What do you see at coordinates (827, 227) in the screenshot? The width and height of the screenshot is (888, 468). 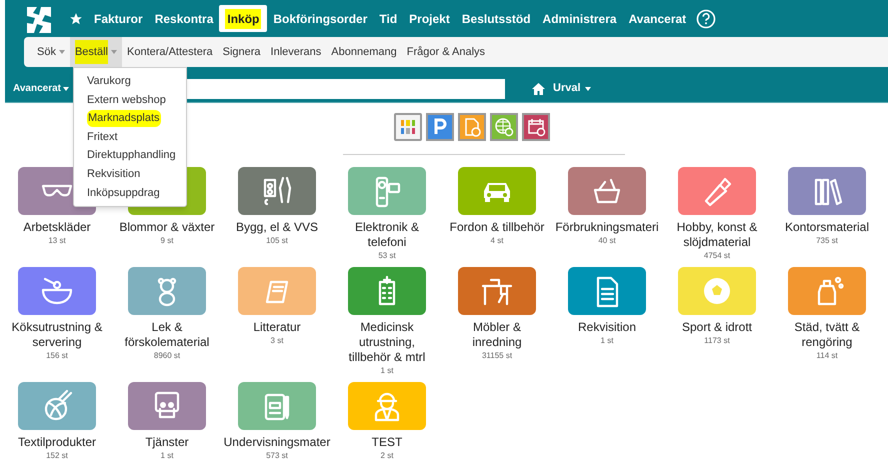 I see `category-name: Kontorsmaterial` at bounding box center [827, 227].